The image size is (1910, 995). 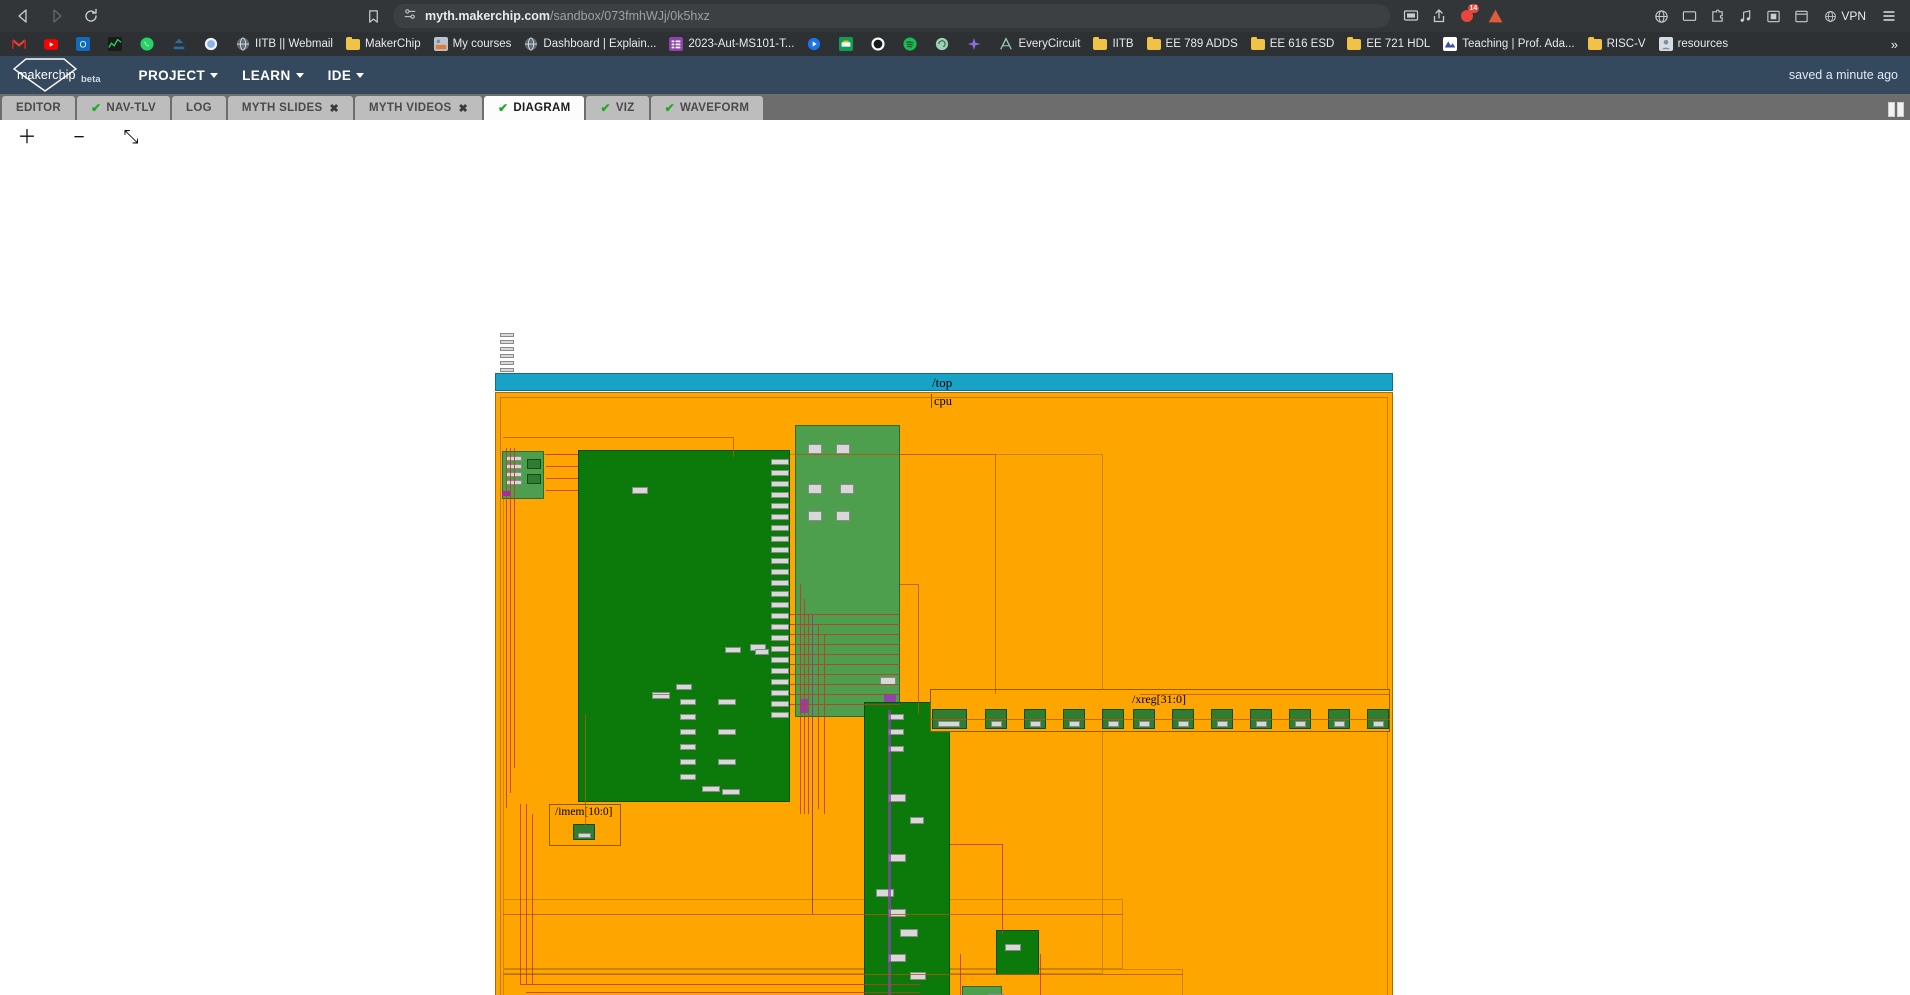 I want to click on vpn-label: VPN, so click(x=1853, y=16).